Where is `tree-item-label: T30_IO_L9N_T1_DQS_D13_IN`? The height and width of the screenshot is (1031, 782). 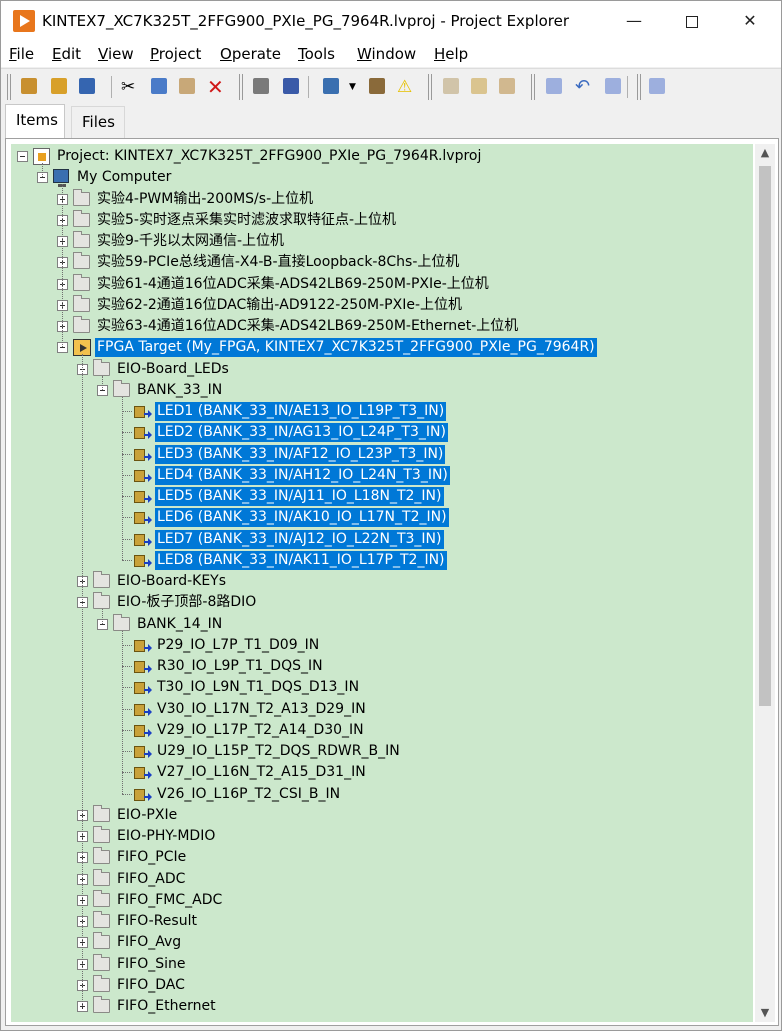 tree-item-label: T30_IO_L9N_T1_DQS_D13_IN is located at coordinates (258, 687).